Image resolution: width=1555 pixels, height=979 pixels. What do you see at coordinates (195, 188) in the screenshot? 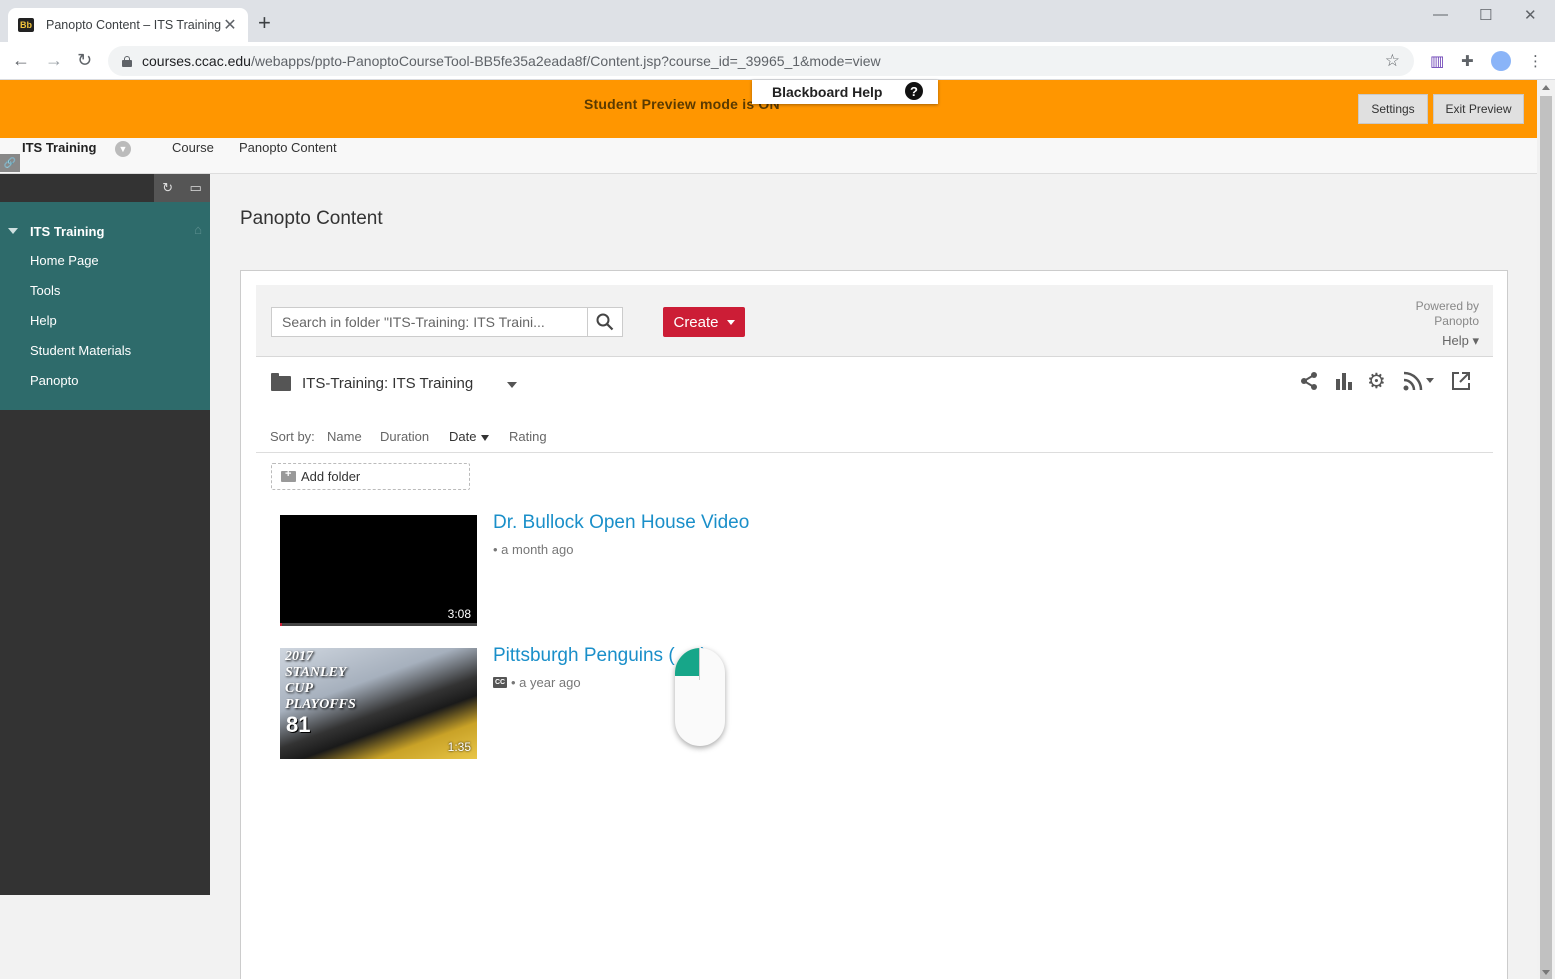
I see `folder-view-icon: ▭` at bounding box center [195, 188].